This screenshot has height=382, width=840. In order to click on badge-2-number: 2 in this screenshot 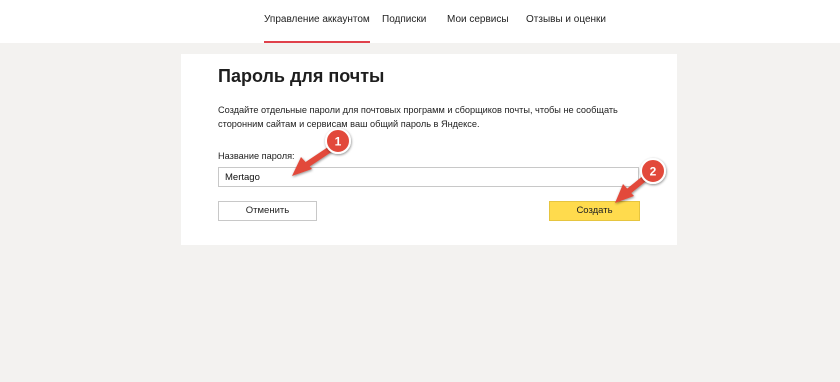, I will do `click(653, 172)`.